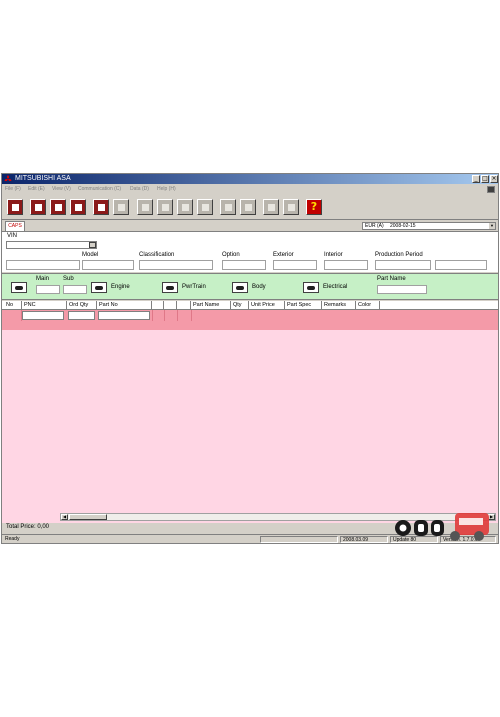 The image size is (500, 717). Describe the element at coordinates (15, 226) in the screenshot. I see `tab-caps: CAPS` at that location.